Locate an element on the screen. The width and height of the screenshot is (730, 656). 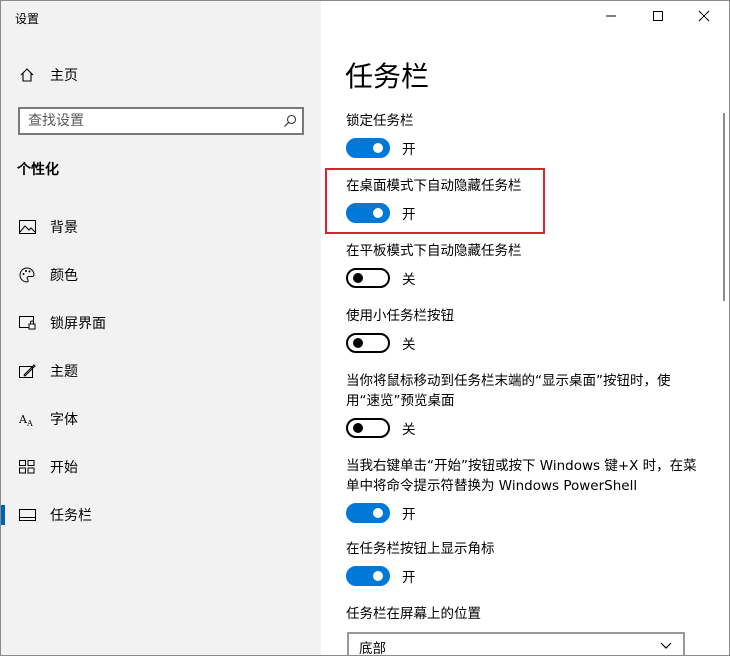
minimize-icon is located at coordinates (611, 18).